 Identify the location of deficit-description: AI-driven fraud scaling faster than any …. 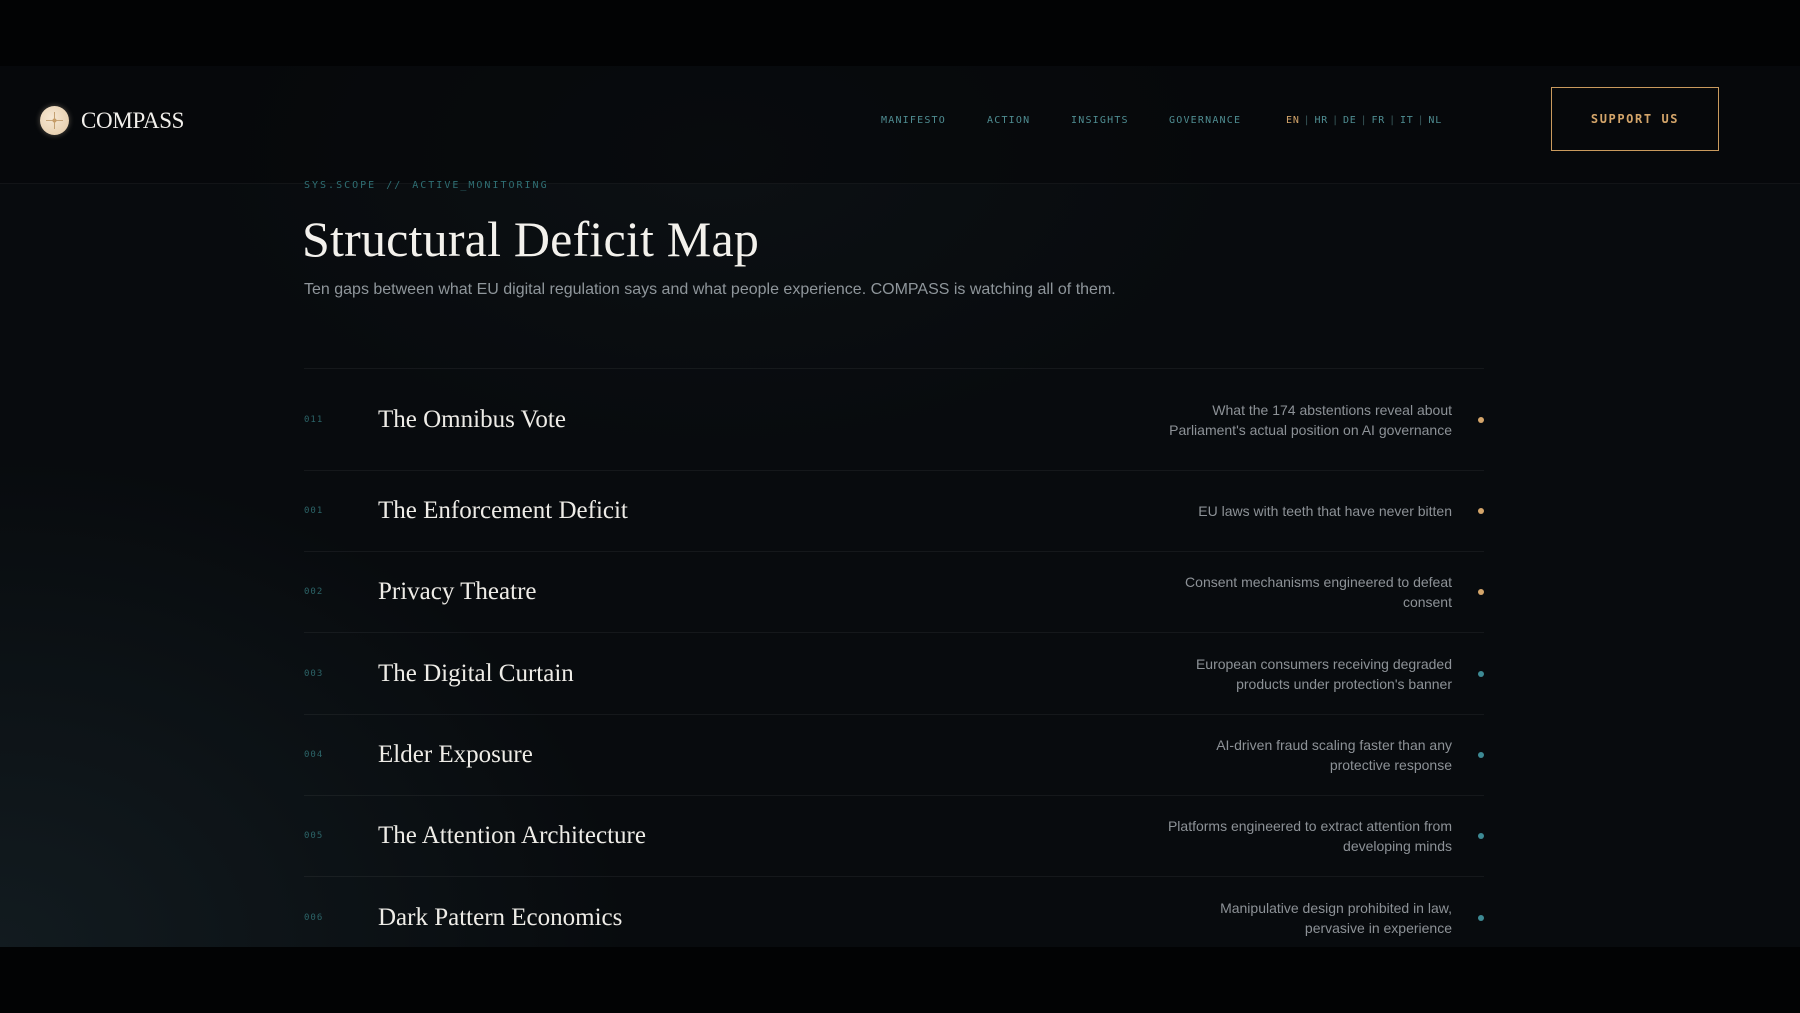
(1334, 755).